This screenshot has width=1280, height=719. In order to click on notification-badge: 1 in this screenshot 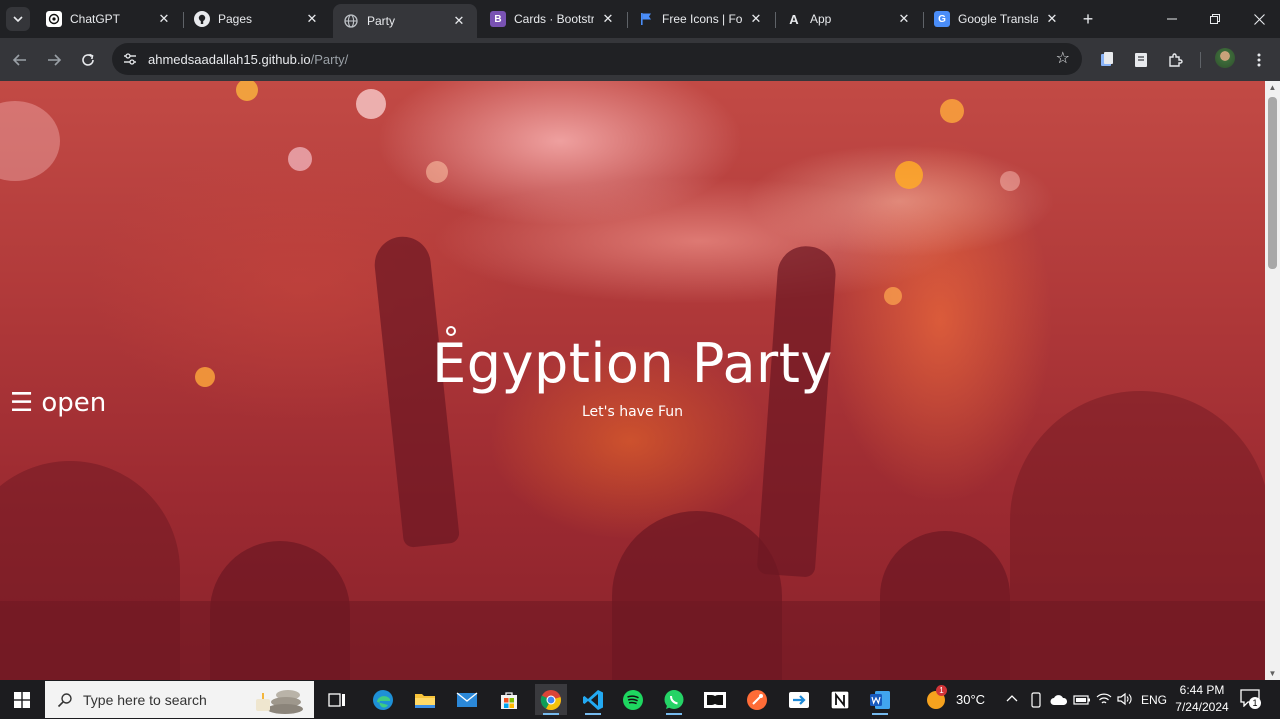, I will do `click(1255, 703)`.